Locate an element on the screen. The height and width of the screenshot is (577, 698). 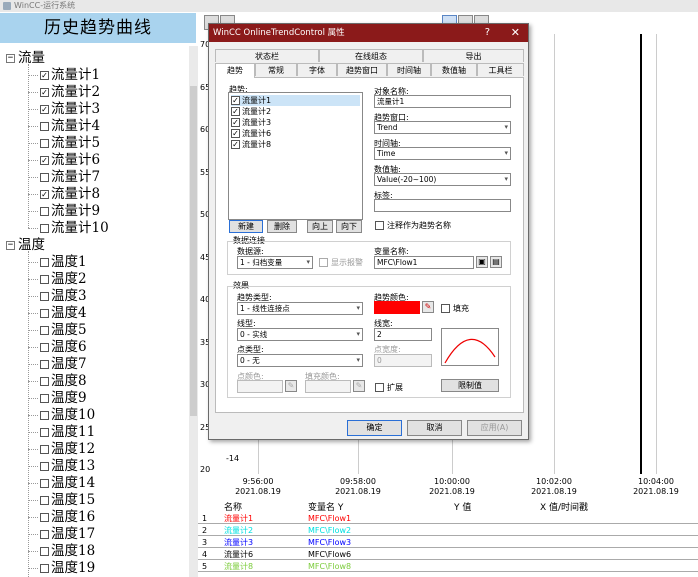
trend-list-item: ✓ 流量计8 is located at coordinates (251, 144).